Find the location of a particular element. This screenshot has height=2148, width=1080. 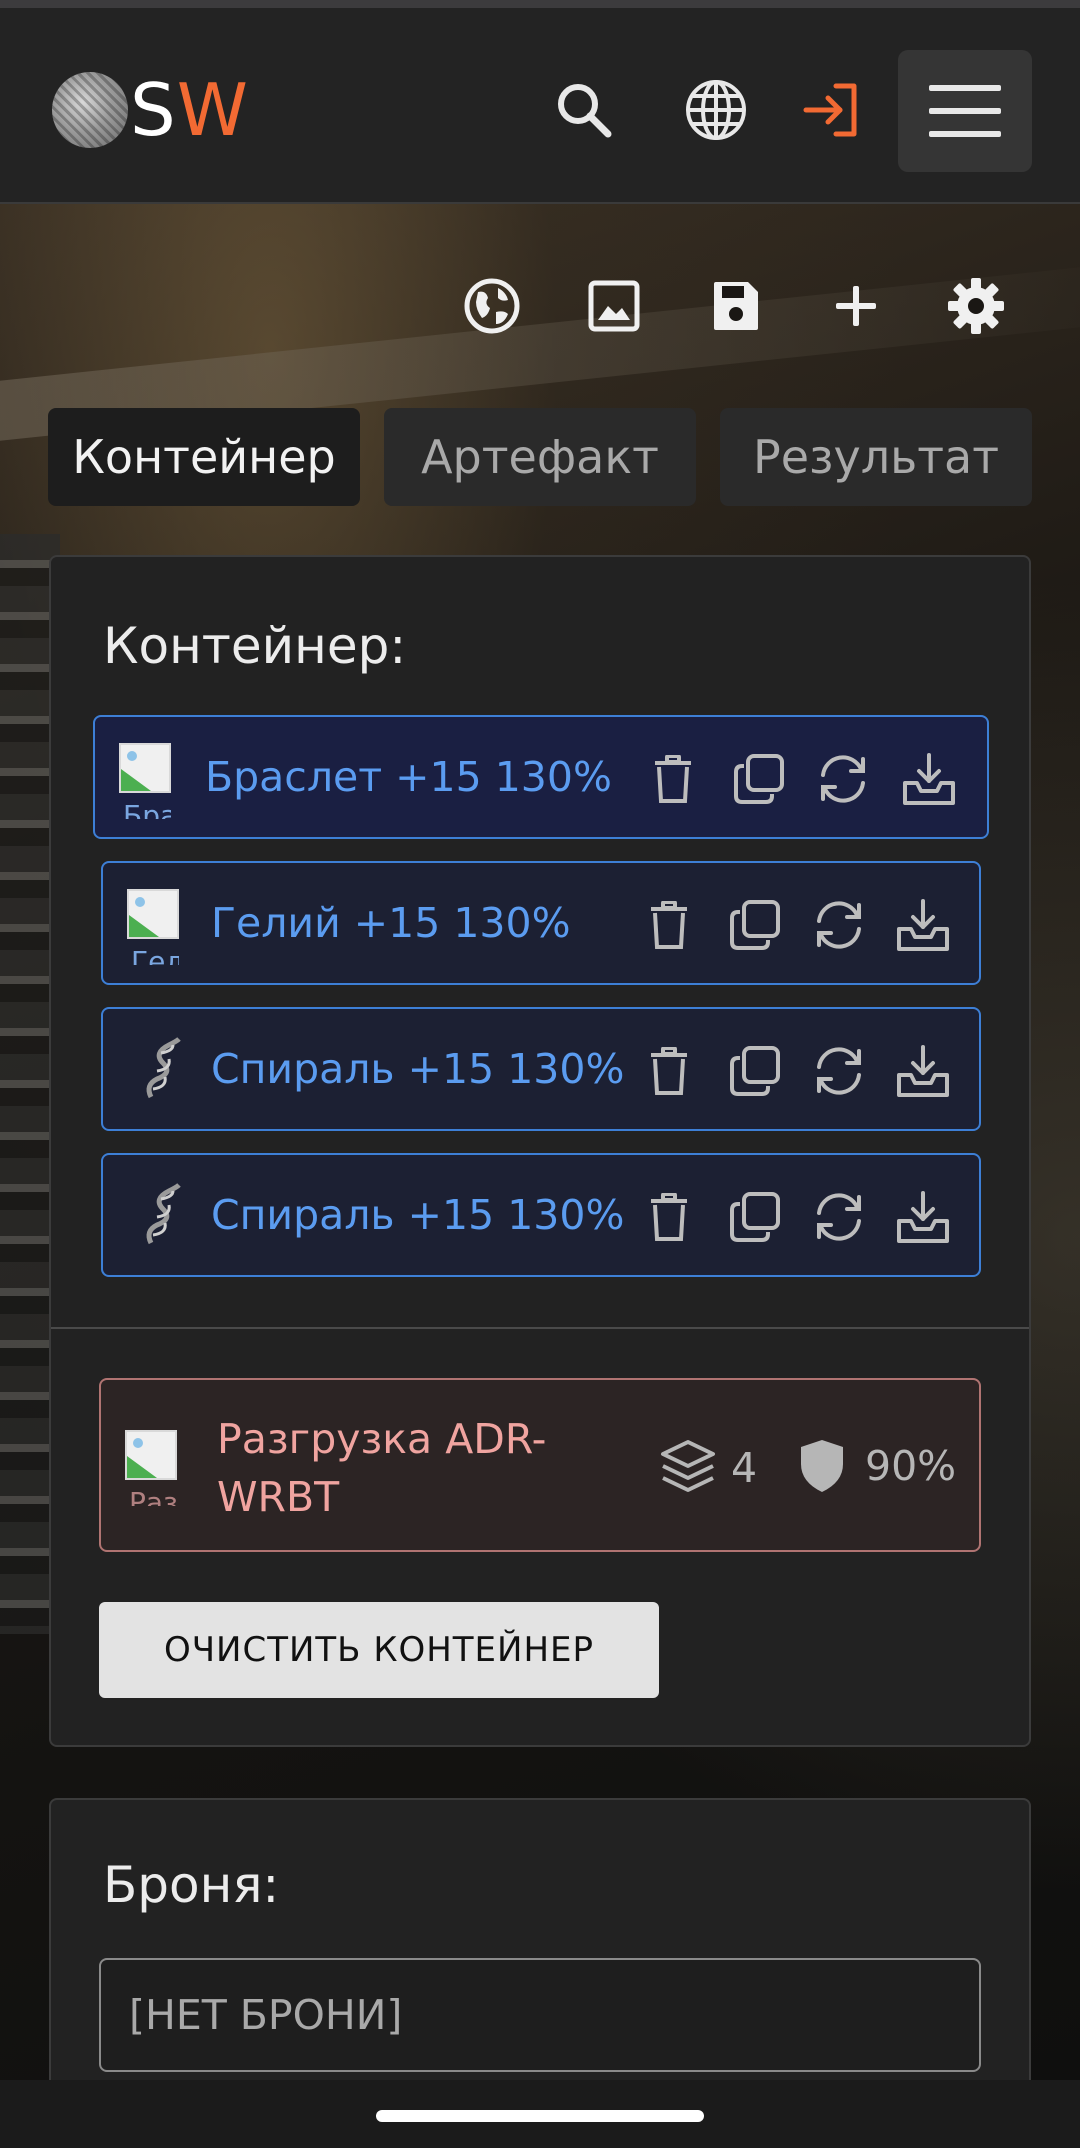

tab-container: Контейнер is located at coordinates (204, 457).